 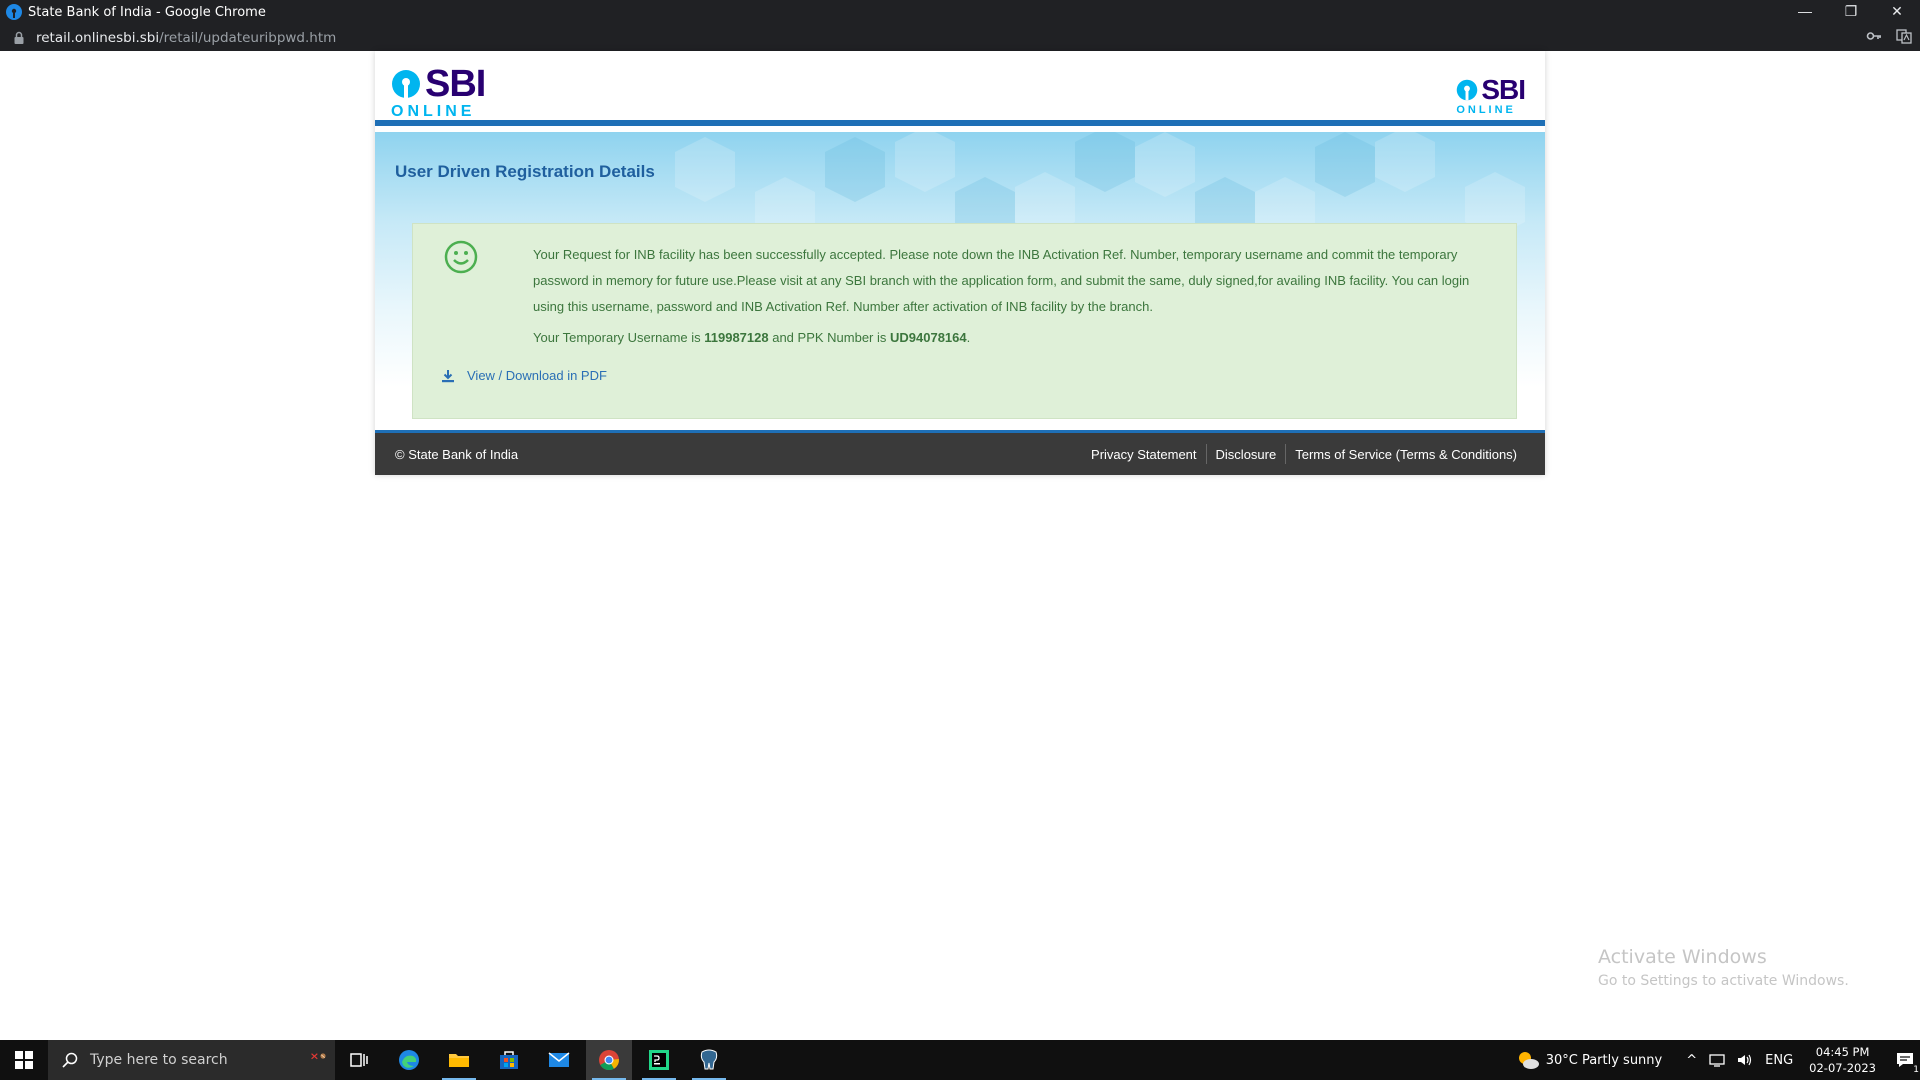 I want to click on ppk-number: UD94078164, so click(x=928, y=337).